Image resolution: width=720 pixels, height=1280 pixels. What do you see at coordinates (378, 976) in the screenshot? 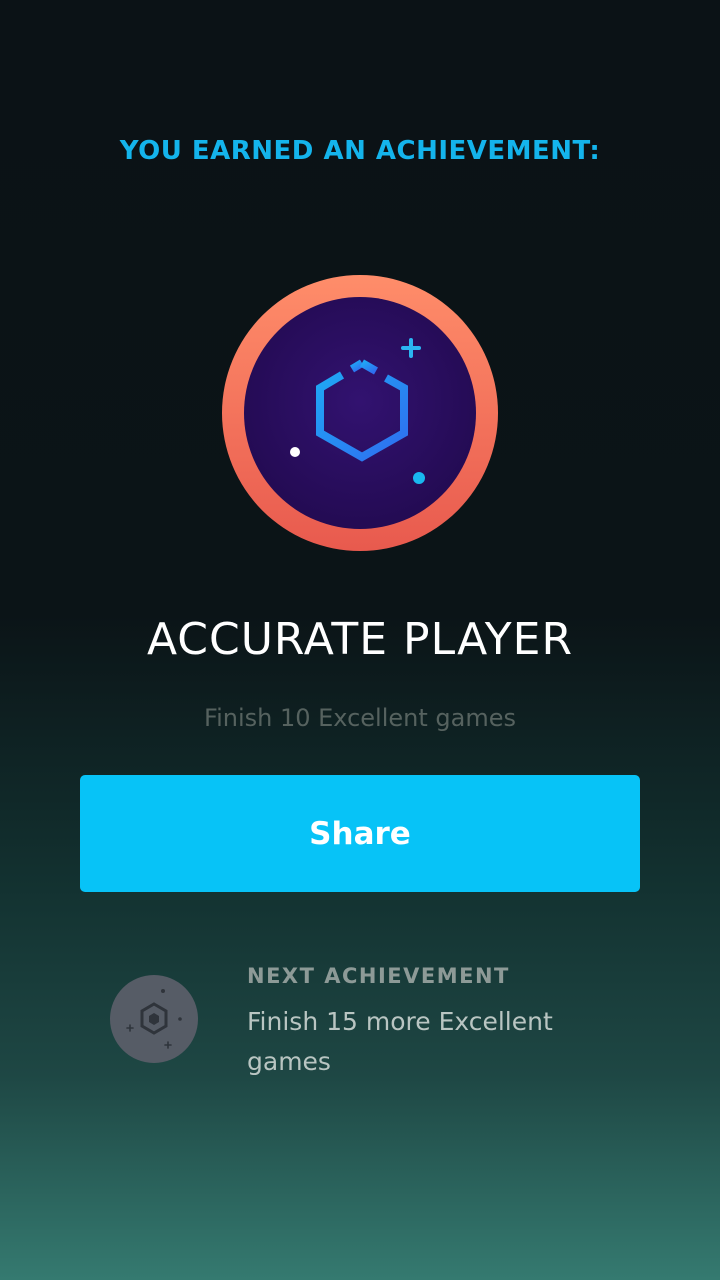
I see `next-achievement-label: NEXT ACHIEVEMENT` at bounding box center [378, 976].